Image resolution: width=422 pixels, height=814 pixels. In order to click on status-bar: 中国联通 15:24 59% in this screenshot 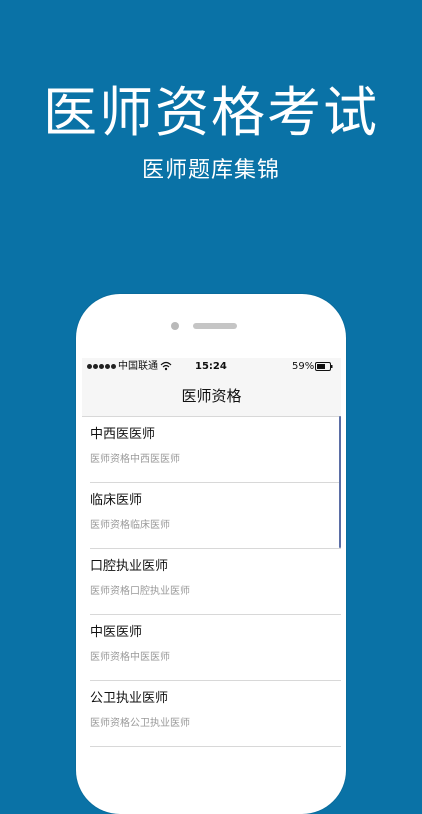, I will do `click(211, 367)`.